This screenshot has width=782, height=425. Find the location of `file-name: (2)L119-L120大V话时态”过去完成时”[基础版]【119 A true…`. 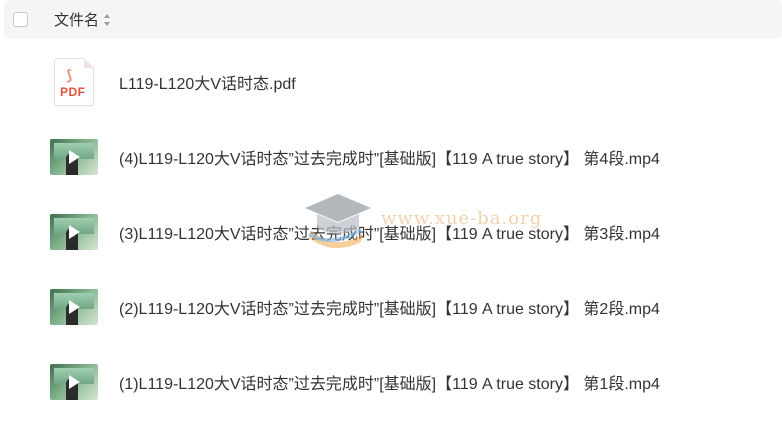

file-name: (2)L119-L120大V话时态”过去完成时”[基础版]【119 A true… is located at coordinates (389, 307).